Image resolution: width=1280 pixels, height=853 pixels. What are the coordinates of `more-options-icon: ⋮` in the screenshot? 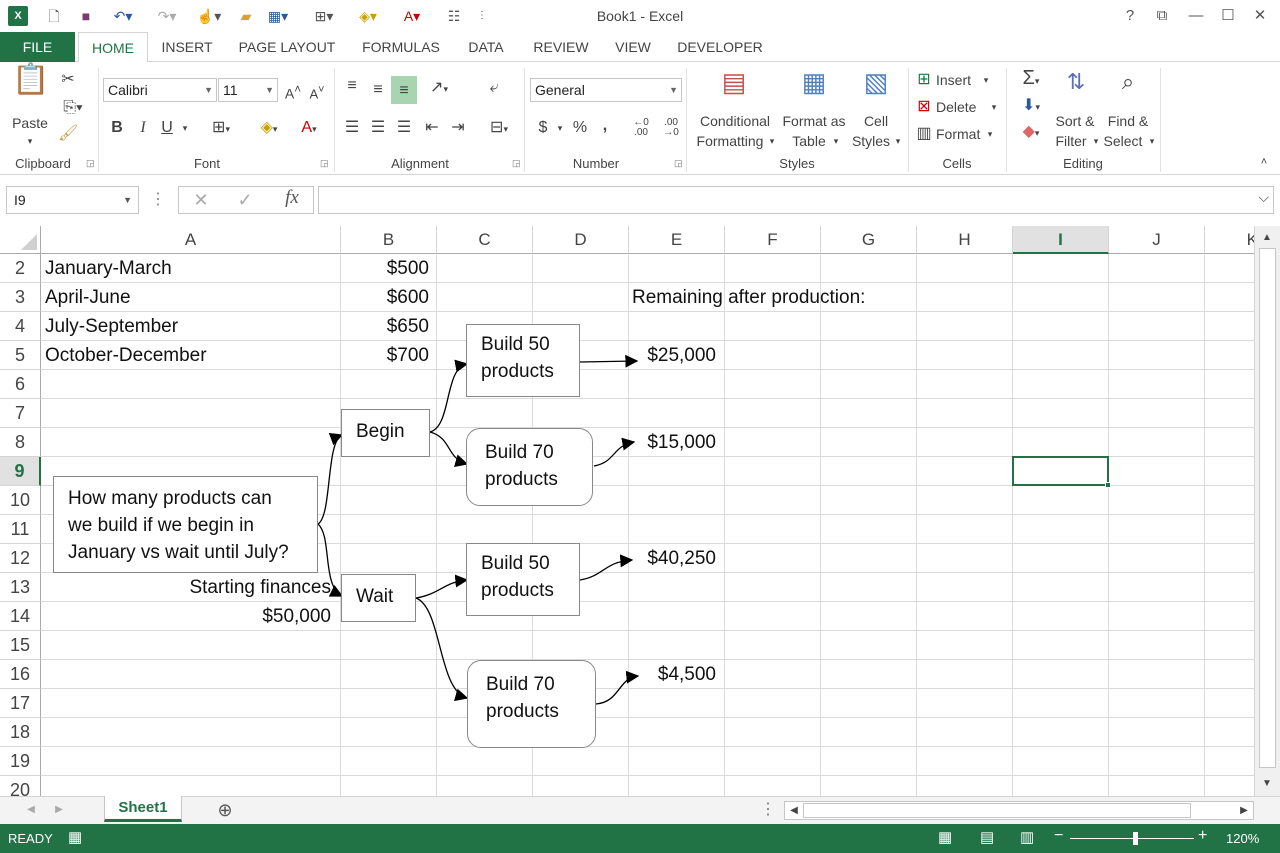 It's located at (158, 200).